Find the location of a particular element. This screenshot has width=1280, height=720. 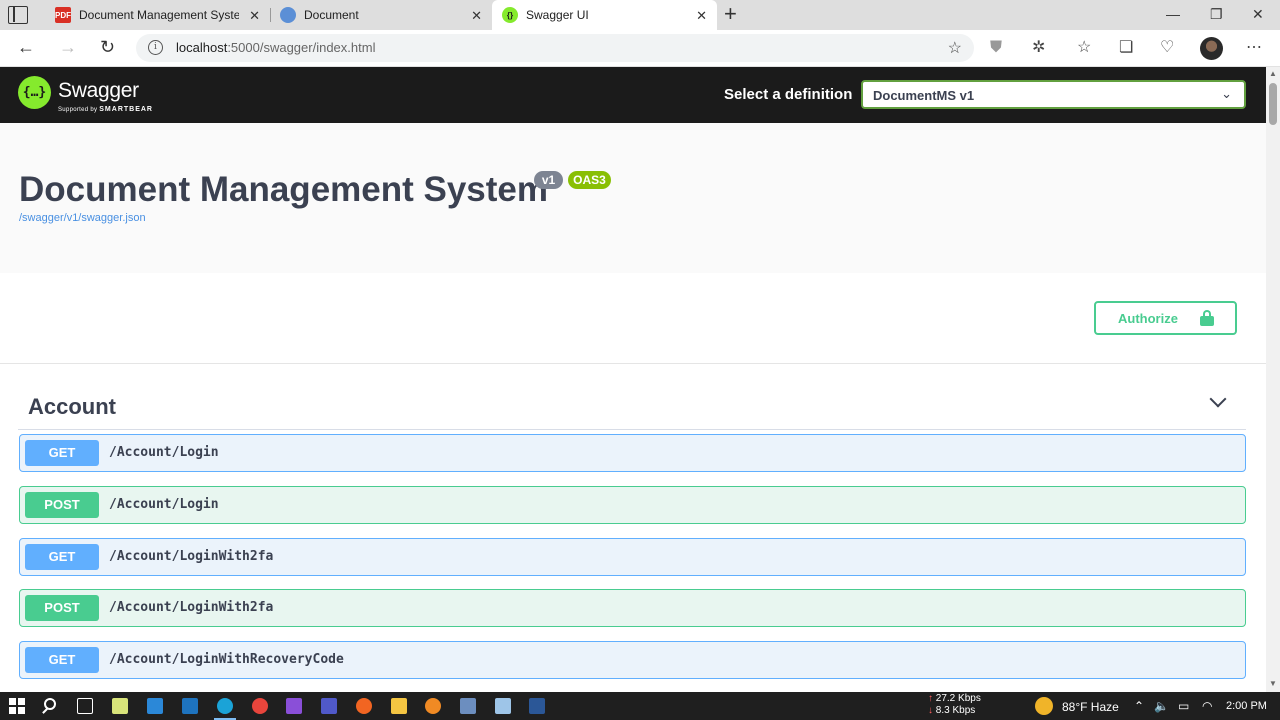

scroll-up-icon: ▲ is located at coordinates (1273, 73).